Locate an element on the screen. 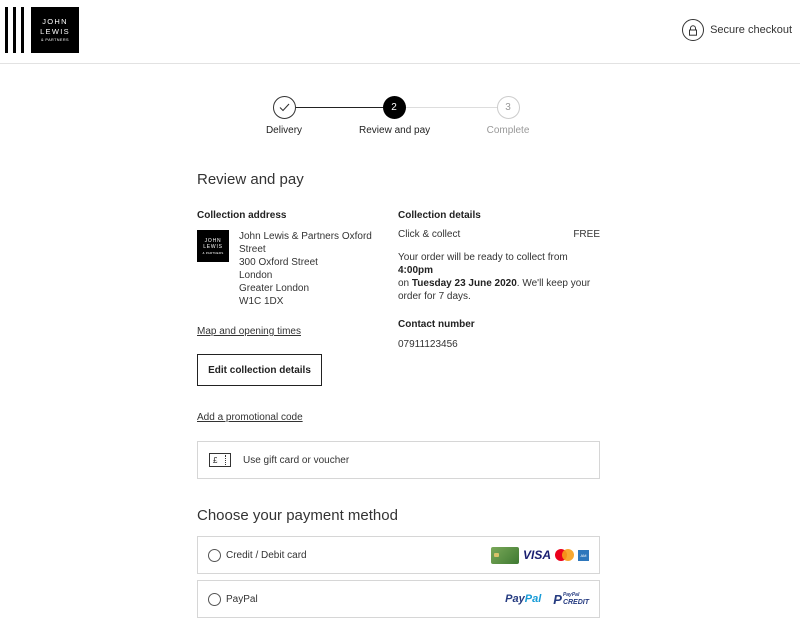 The image size is (800, 628). card-option-label: Credit / Debit card is located at coordinates (266, 555).